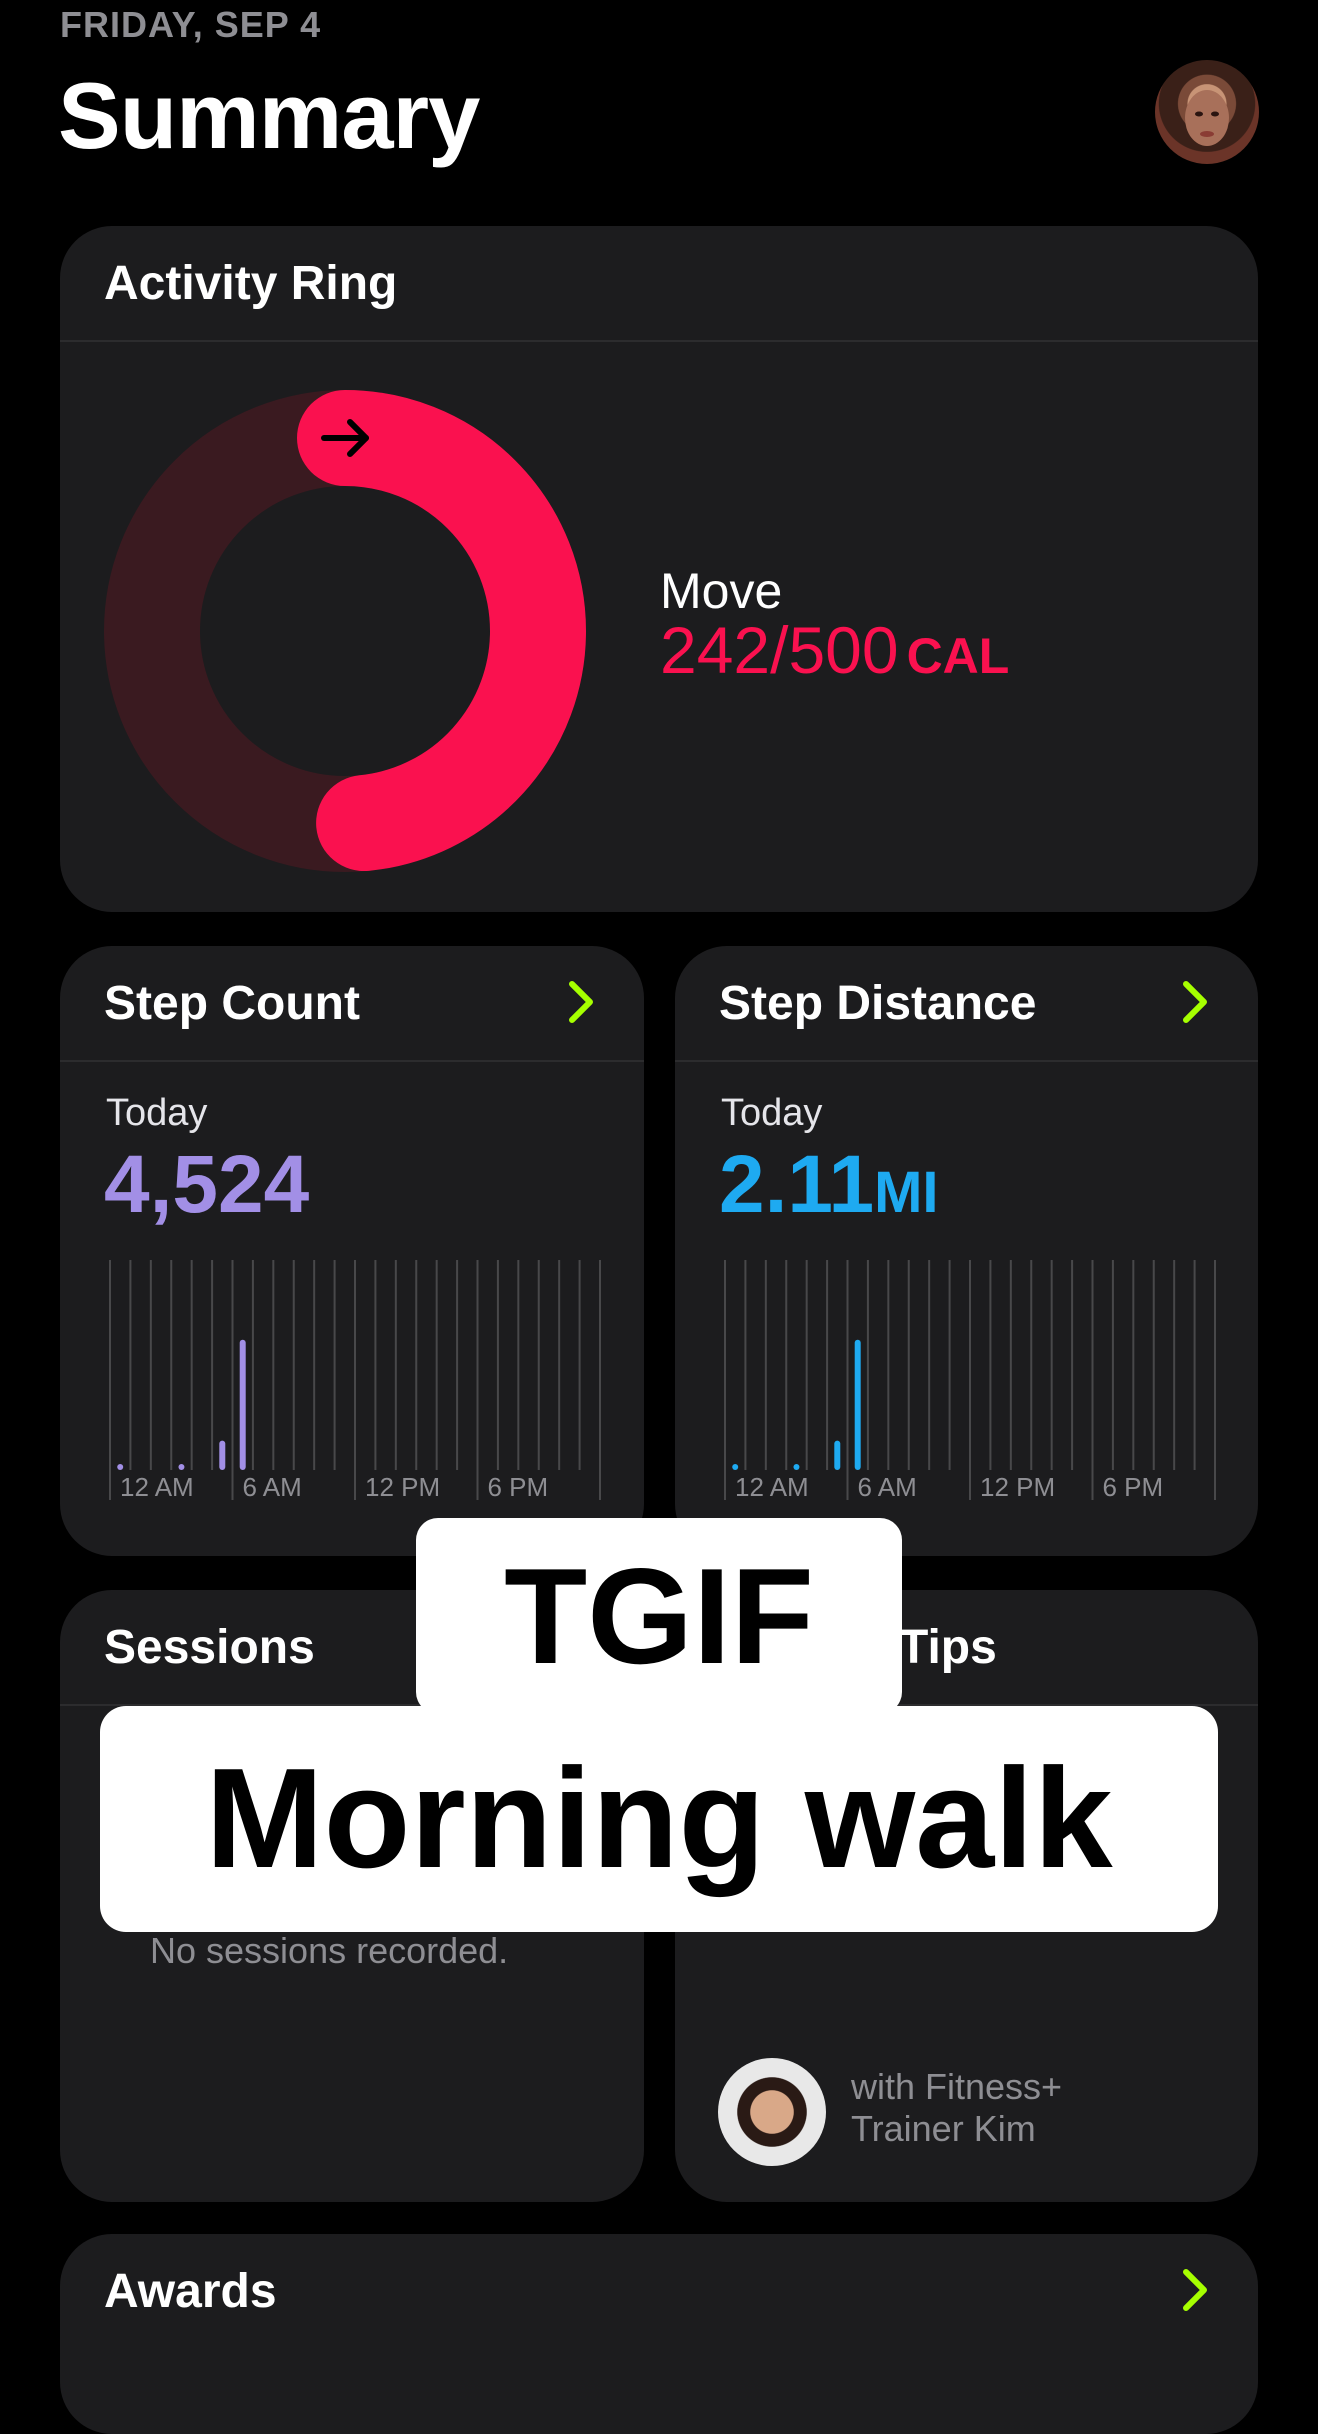 This screenshot has height=2434, width=1318. What do you see at coordinates (191, 24) in the screenshot?
I see `date-label: FRIDAY, SEP 4` at bounding box center [191, 24].